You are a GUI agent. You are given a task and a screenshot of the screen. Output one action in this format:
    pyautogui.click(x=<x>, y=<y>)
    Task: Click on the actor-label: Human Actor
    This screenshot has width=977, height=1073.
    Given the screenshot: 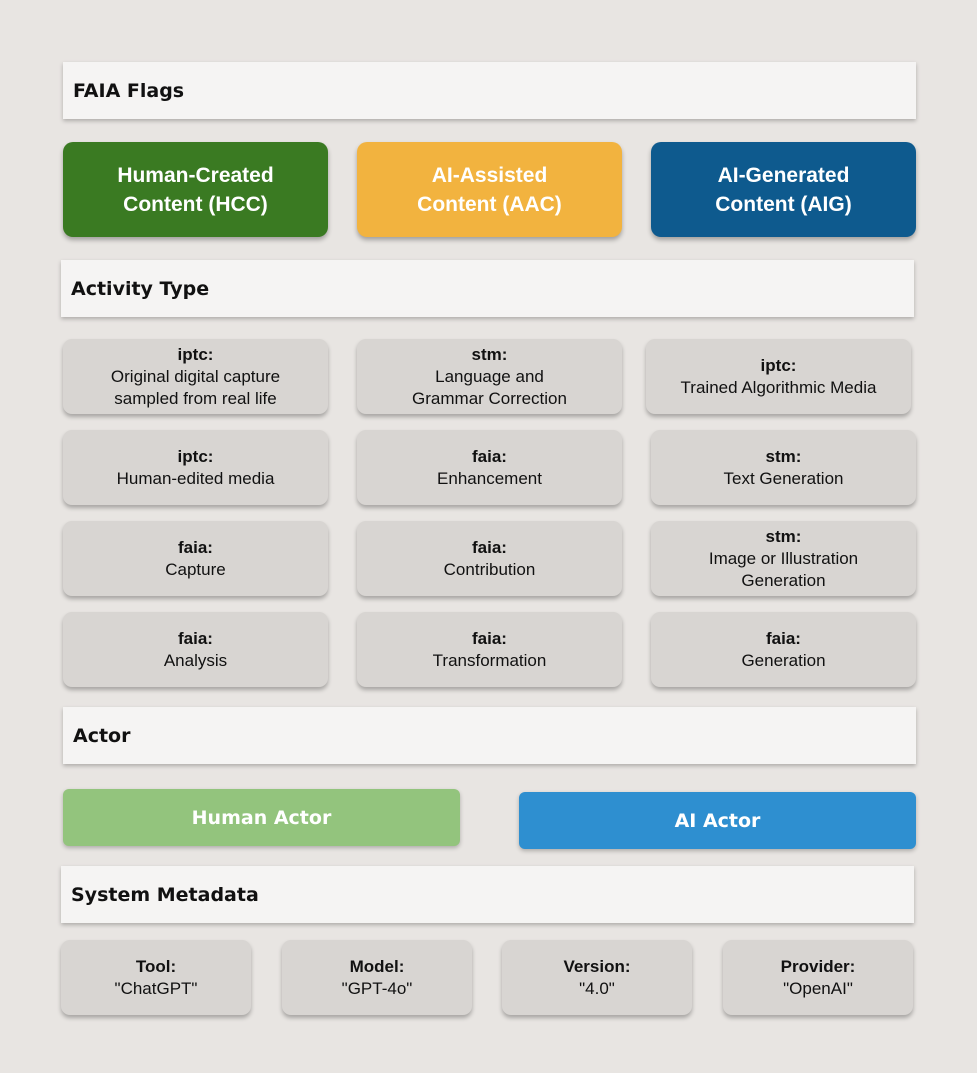 What is the action you would take?
    pyautogui.click(x=261, y=817)
    